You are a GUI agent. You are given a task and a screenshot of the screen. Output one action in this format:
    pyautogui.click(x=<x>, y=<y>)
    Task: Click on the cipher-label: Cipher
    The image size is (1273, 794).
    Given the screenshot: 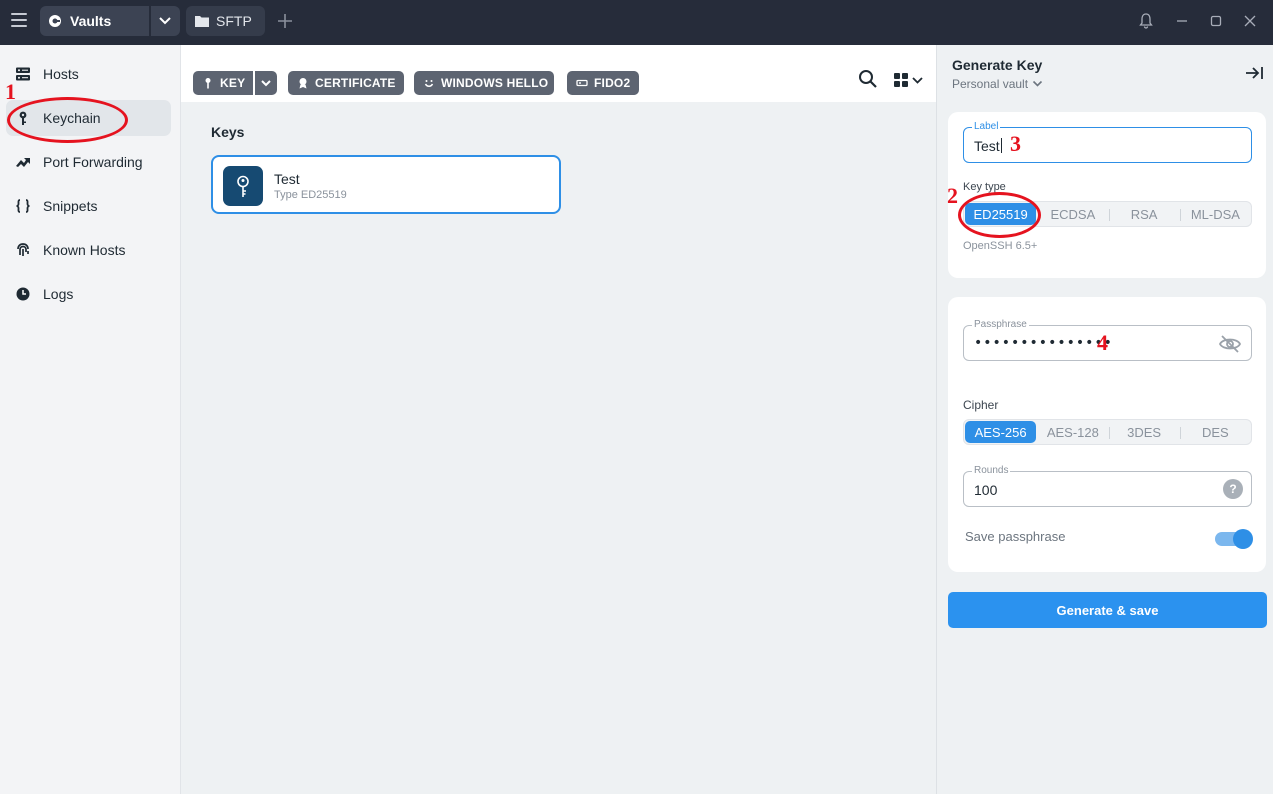 What is the action you would take?
    pyautogui.click(x=981, y=405)
    